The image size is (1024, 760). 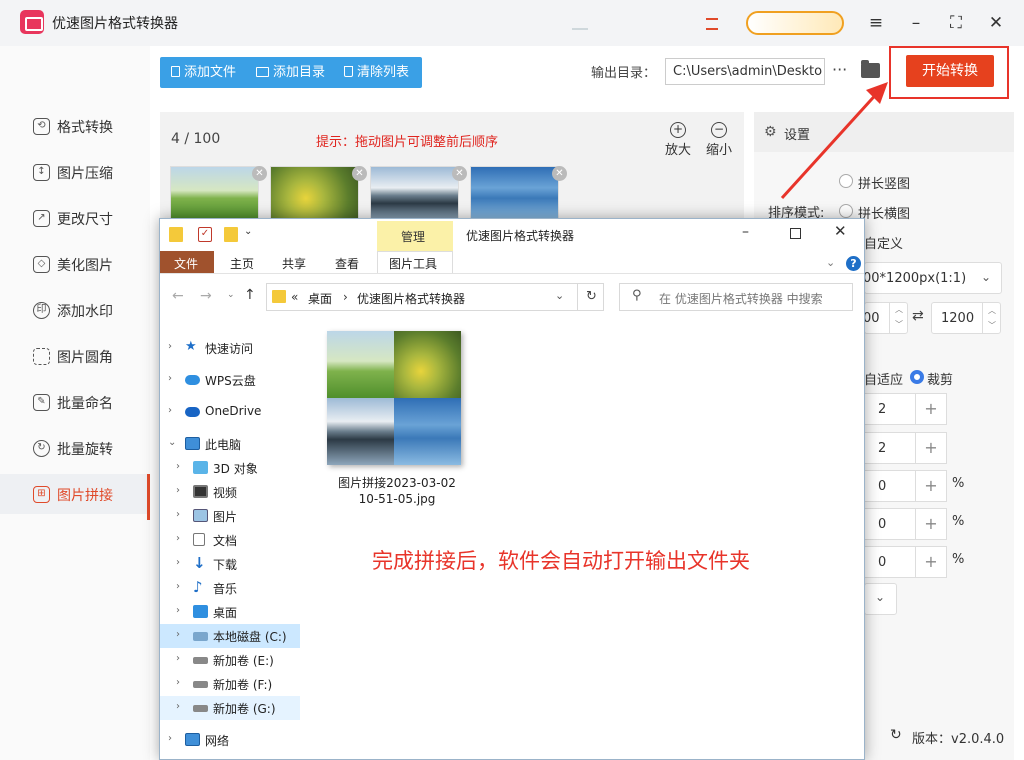 I want to click on columns-input: 2, so click(x=890, y=448).